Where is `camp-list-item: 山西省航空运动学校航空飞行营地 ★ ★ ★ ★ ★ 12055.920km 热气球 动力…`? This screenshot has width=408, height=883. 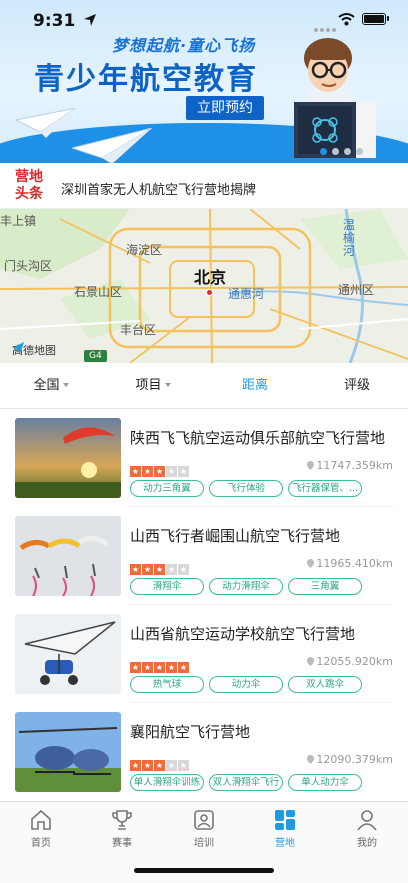
camp-list-item: 山西省航空运动学校航空飞行营地 ★ ★ ★ ★ ★ 12055.920km 热气球 动力… is located at coordinates (204, 654).